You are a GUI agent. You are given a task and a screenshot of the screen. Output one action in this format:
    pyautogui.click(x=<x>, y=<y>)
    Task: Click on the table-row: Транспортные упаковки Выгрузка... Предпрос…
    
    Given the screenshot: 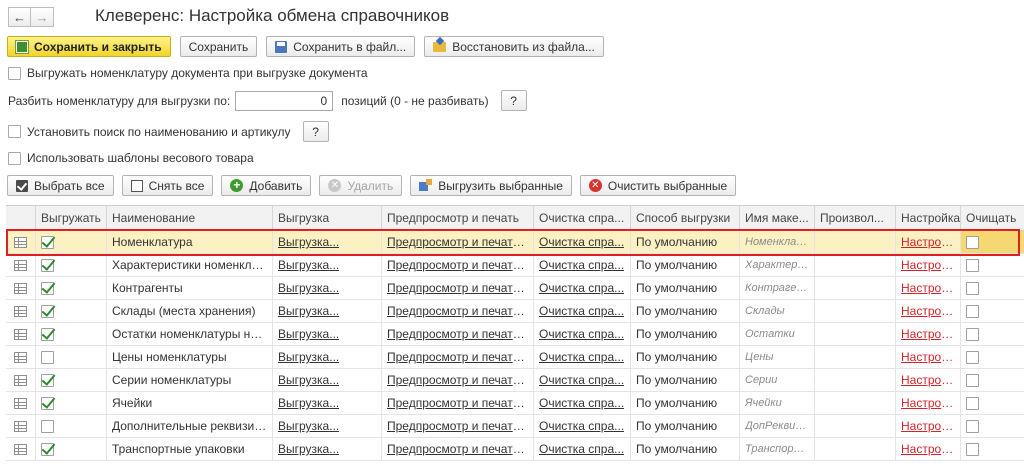 What is the action you would take?
    pyautogui.click(x=515, y=449)
    